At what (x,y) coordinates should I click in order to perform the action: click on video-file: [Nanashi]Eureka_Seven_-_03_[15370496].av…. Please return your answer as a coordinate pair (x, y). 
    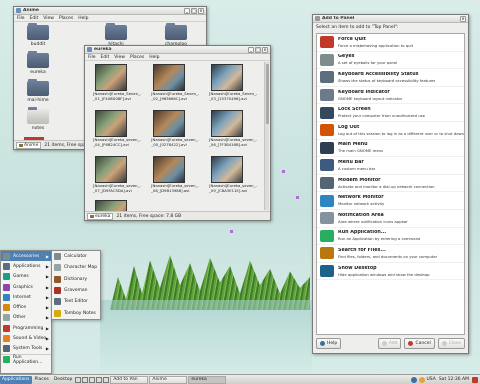
    Looking at the image, I should click on (233, 82).